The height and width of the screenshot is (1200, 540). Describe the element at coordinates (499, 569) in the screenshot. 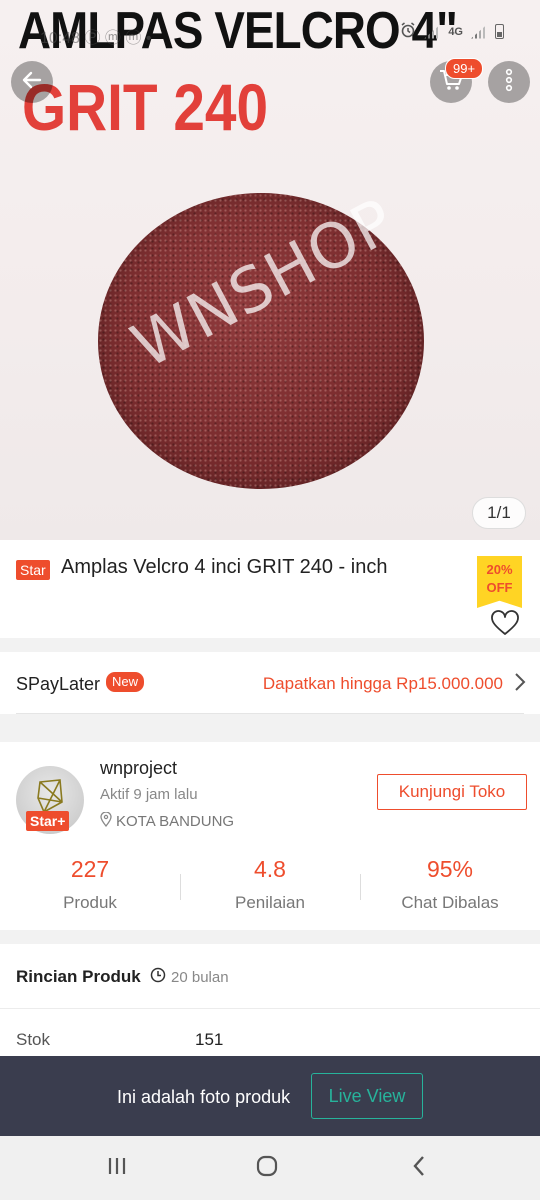

I see `discount-percent: 20%` at that location.